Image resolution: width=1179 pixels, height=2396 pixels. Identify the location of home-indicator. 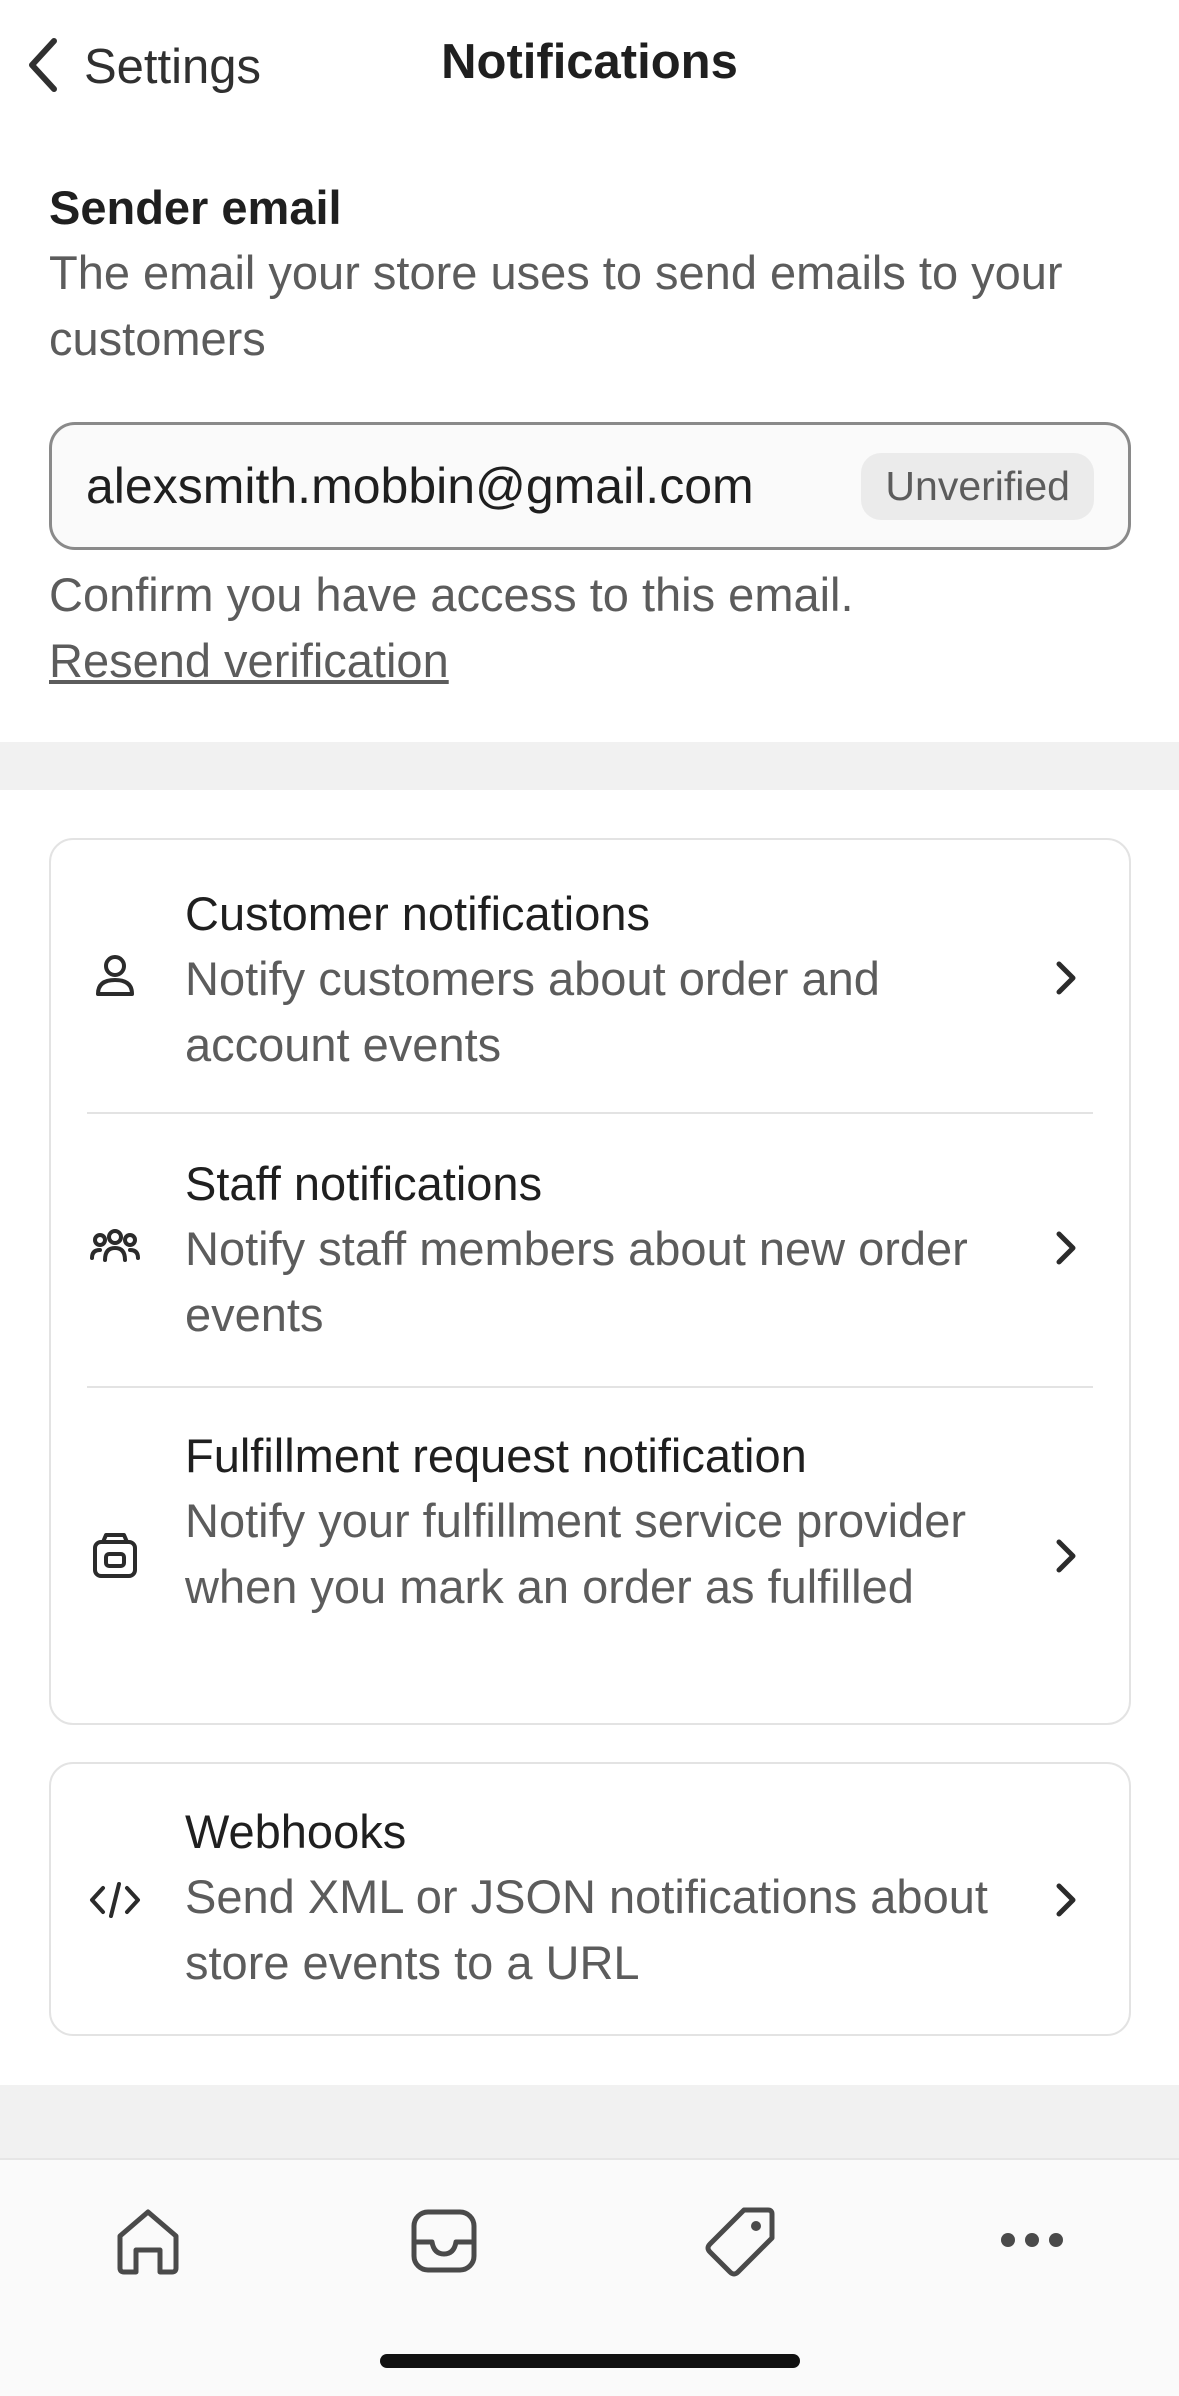
(590, 2361).